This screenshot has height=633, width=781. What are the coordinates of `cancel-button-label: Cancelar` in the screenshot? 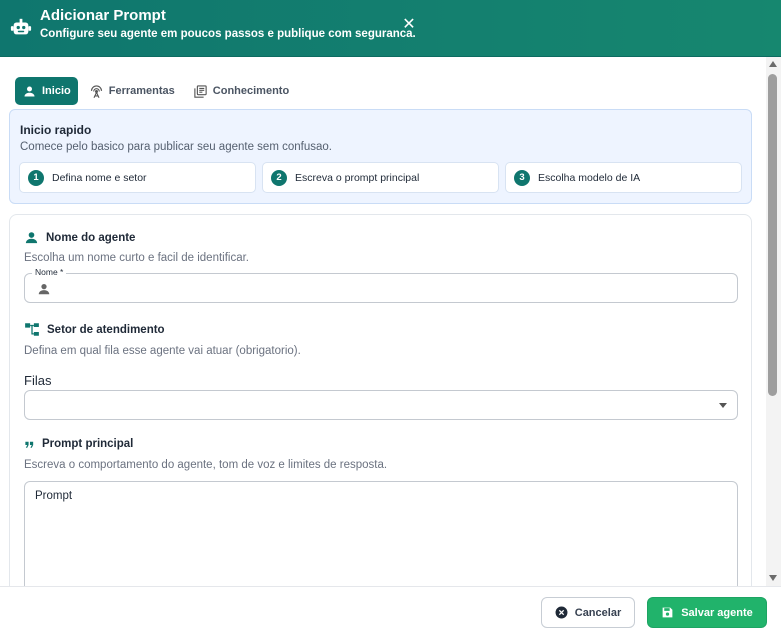 It's located at (598, 612).